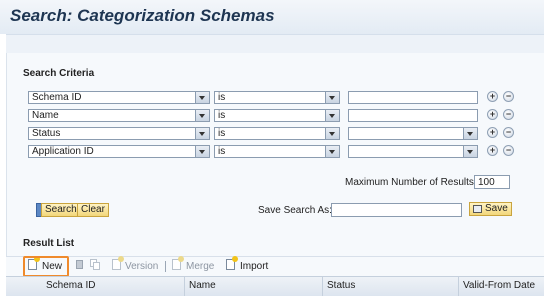 The height and width of the screenshot is (296, 544). I want to click on import-document-icon, so click(232, 263).